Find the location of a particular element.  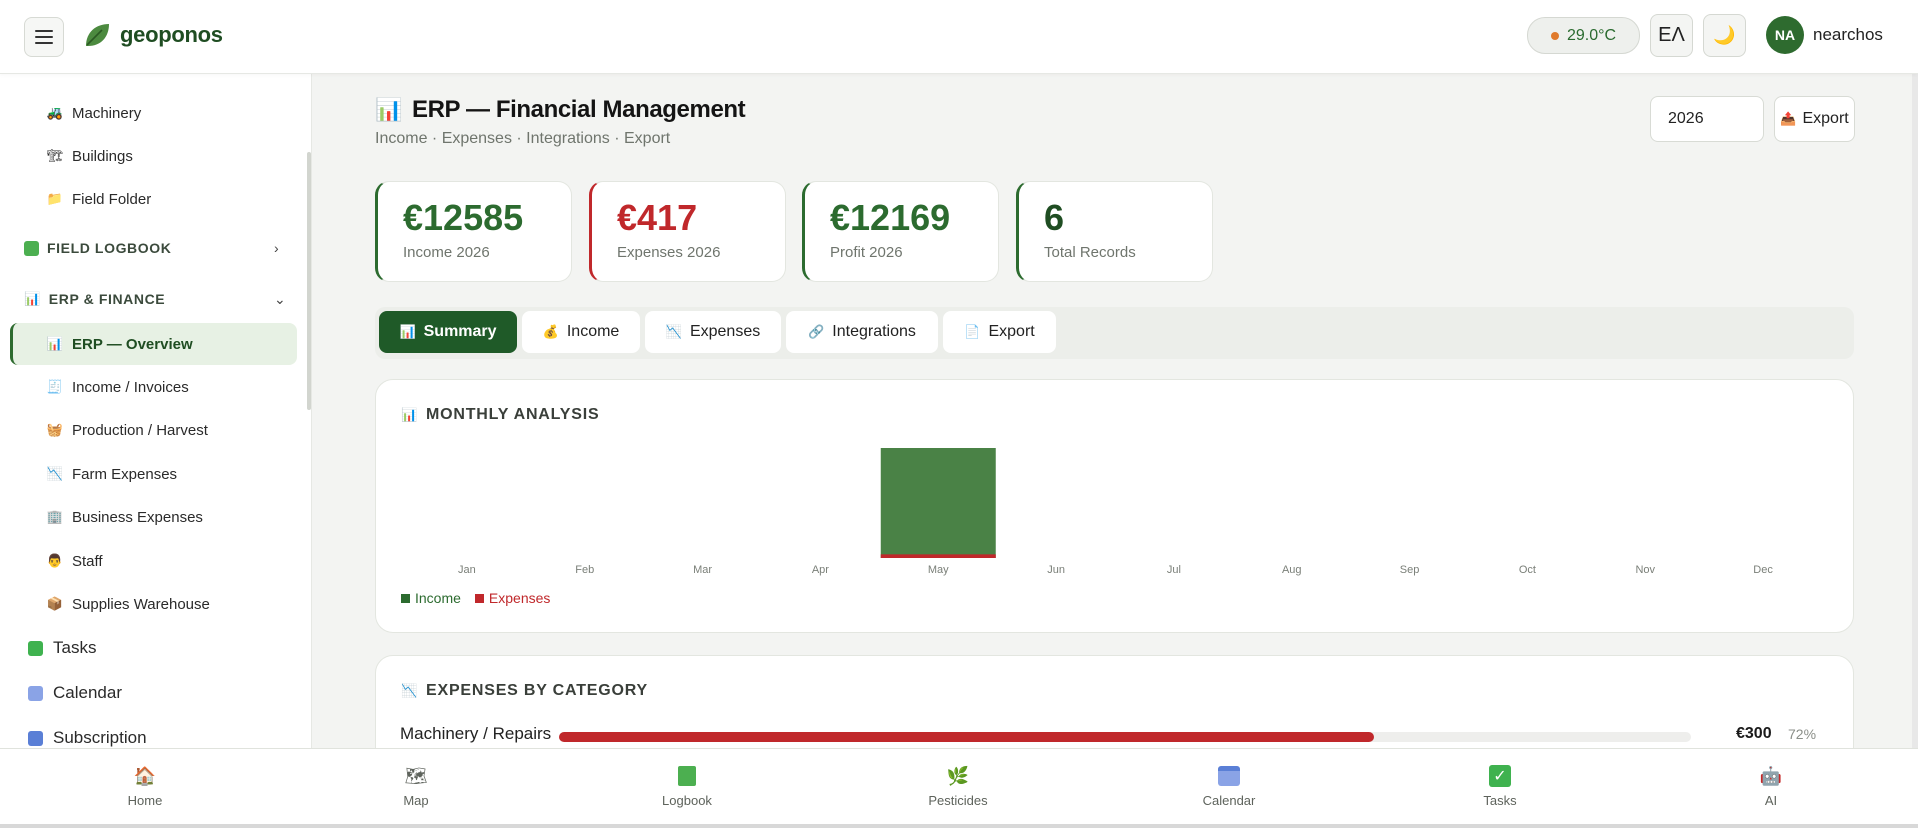

page-title: 📊 ERP — Financial Management is located at coordinates (560, 110).